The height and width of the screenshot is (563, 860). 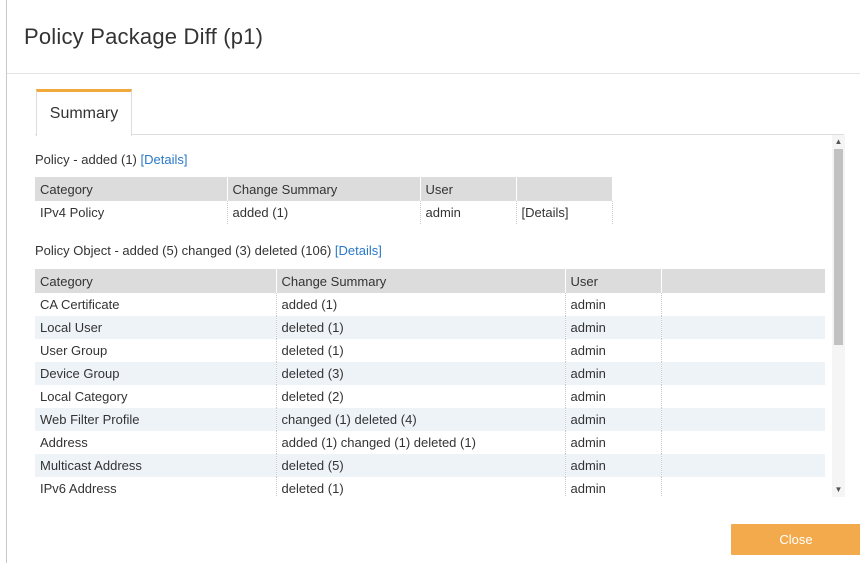 I want to click on policy-object-details-link: [Details], so click(x=358, y=250).